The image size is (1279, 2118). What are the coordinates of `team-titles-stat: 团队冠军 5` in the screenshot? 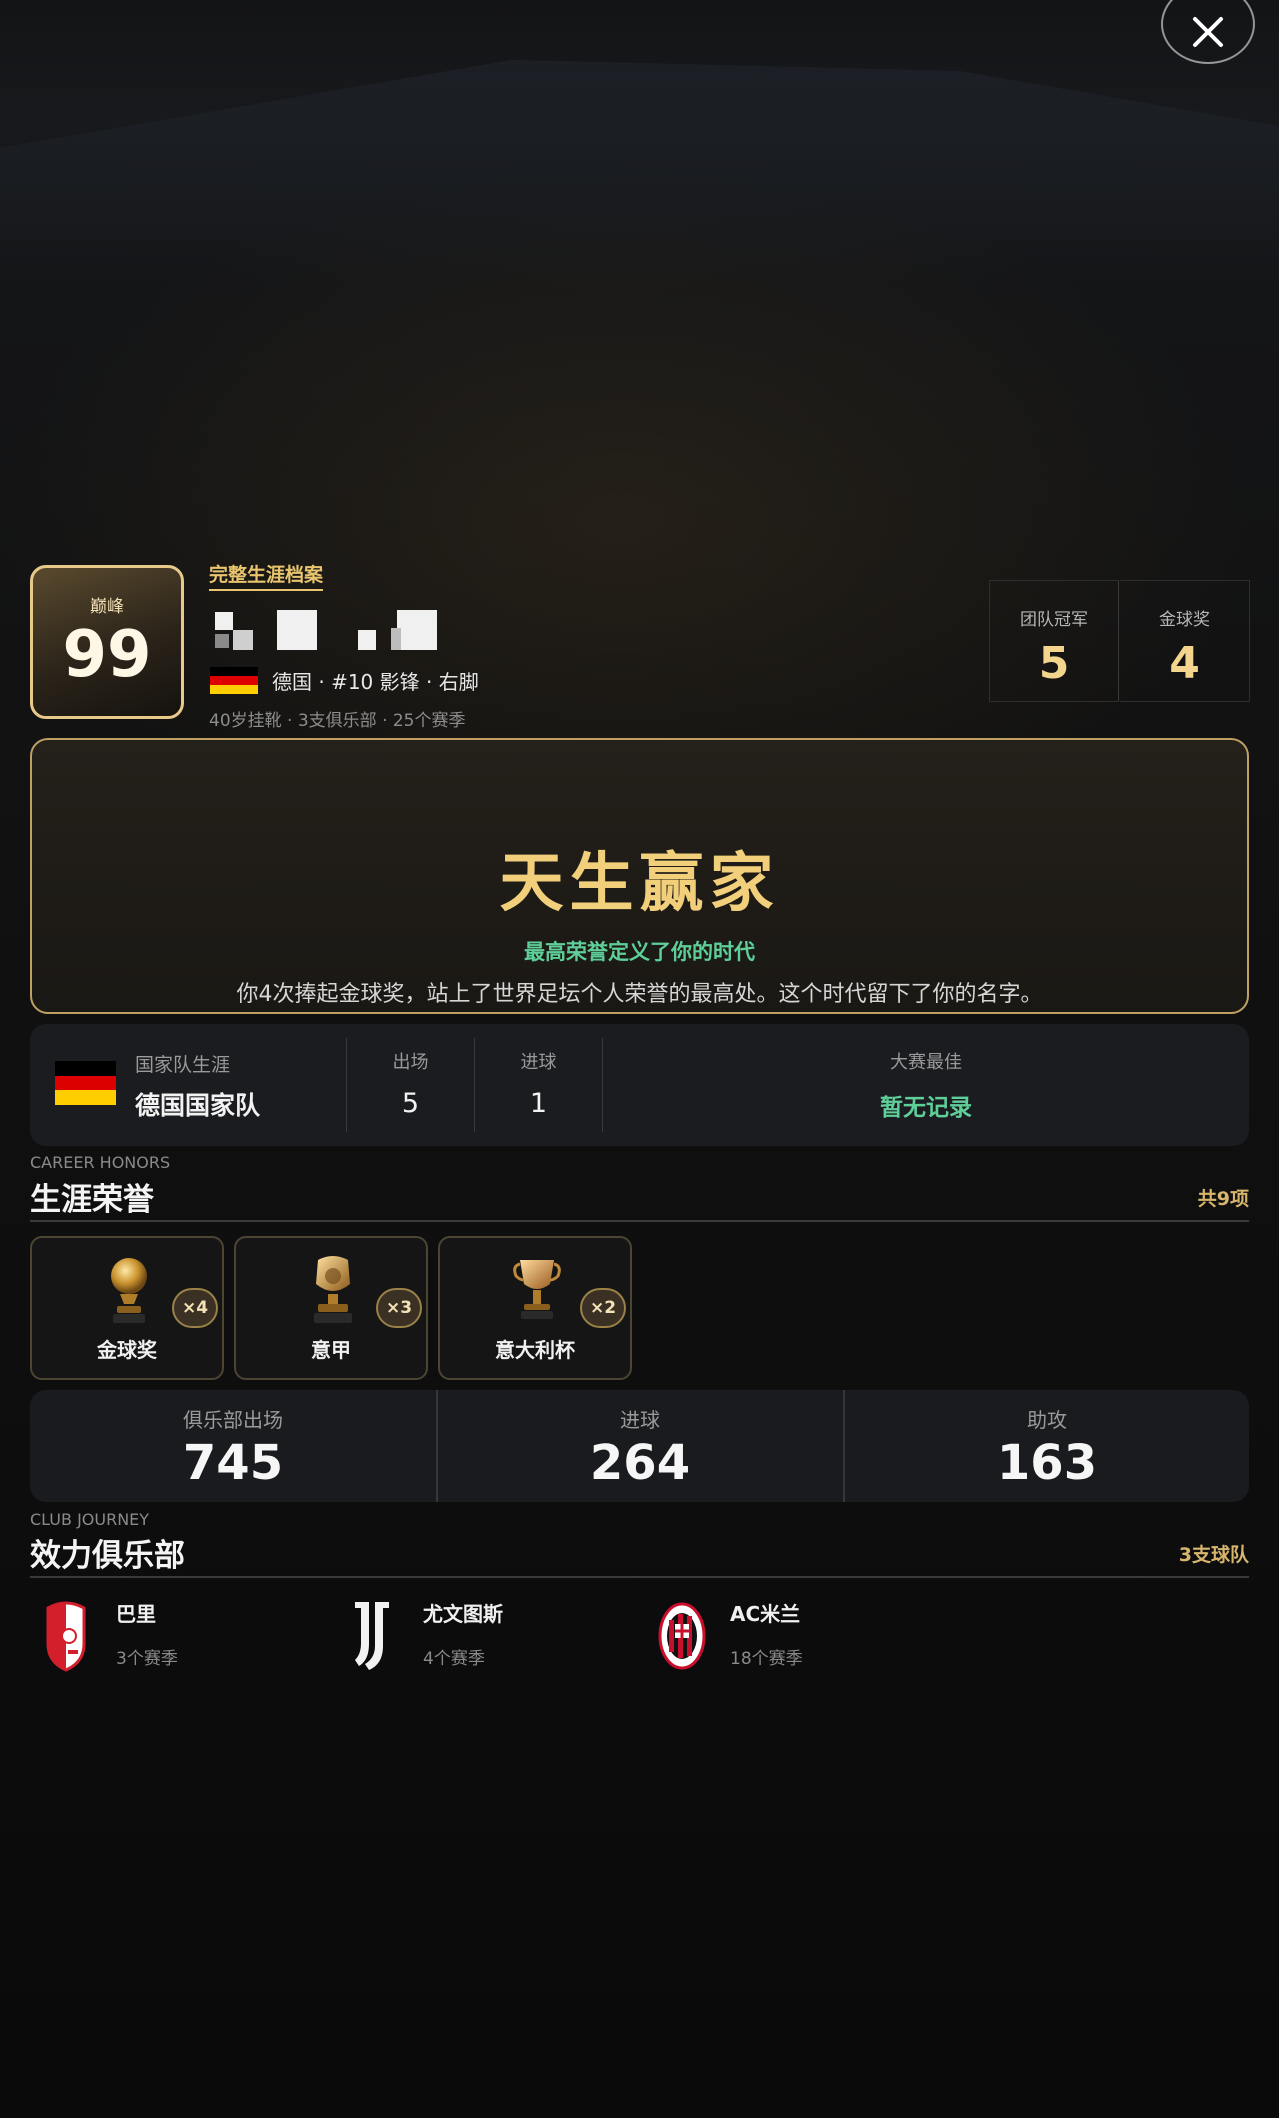 It's located at (1054, 641).